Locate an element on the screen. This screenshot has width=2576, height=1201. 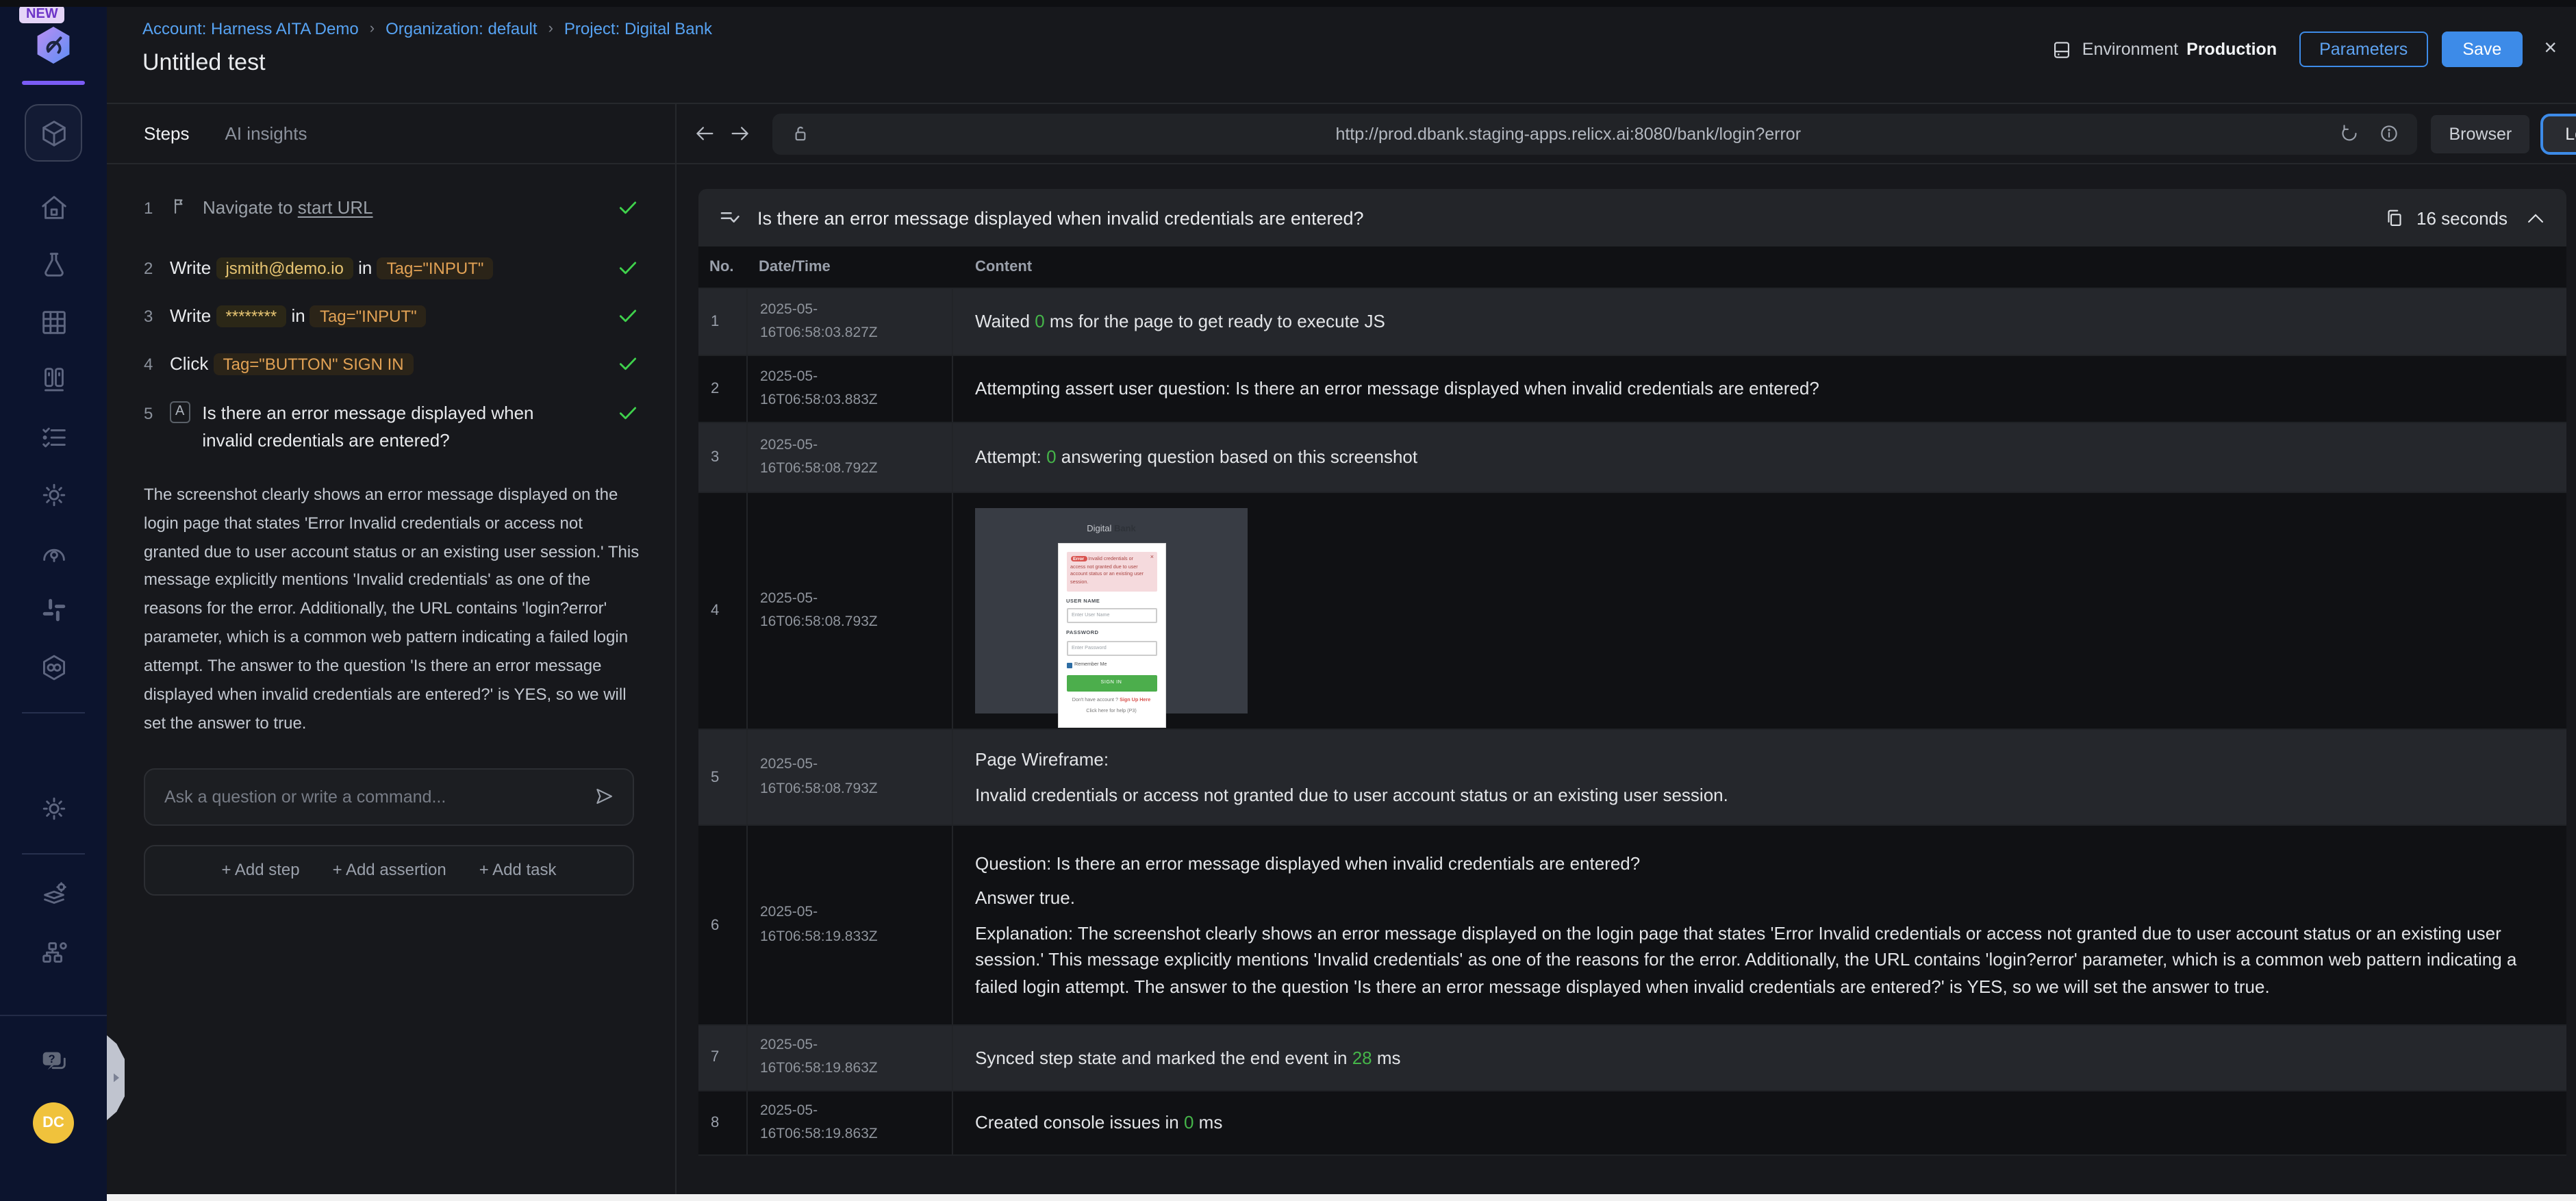
step-row-2: 2 Write jsmith@demo.io in Tag="INPUT" is located at coordinates (393, 268).